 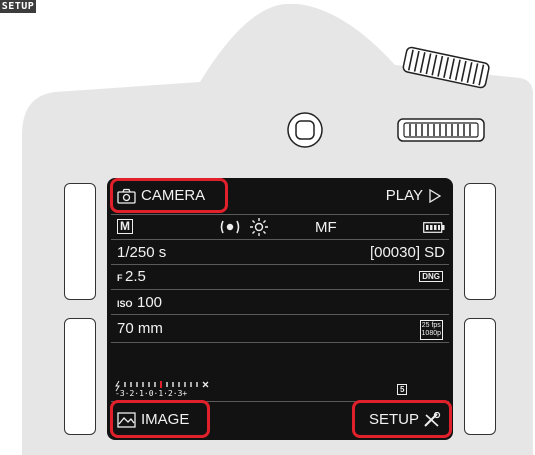 What do you see at coordinates (125, 226) in the screenshot?
I see `exposure-mode-badge: M` at bounding box center [125, 226].